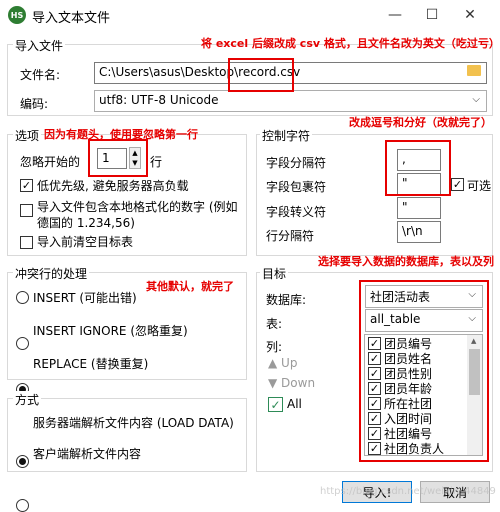 Image resolution: width=500 pixels, height=512 pixels. Describe the element at coordinates (470, 15) in the screenshot. I see `close-button: ✕` at that location.